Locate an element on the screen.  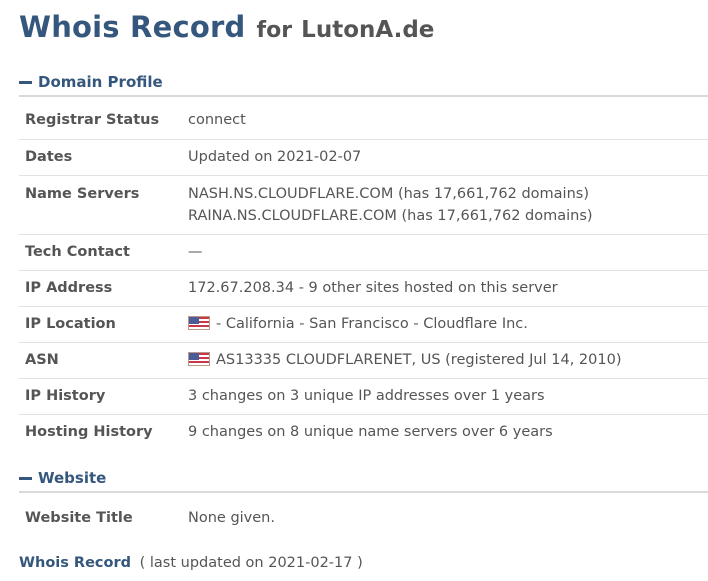
page-title-domain: LutonA.de is located at coordinates (368, 30).